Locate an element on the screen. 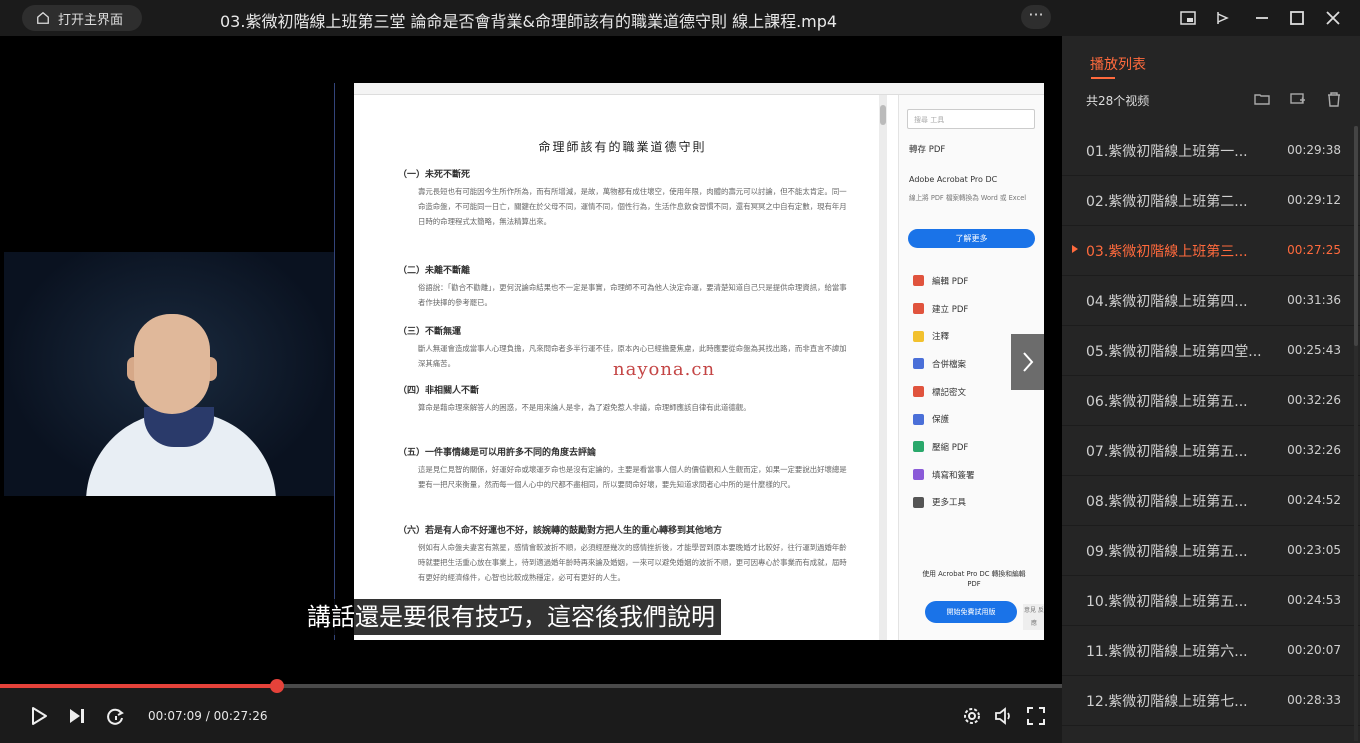 The image size is (1360, 743). comment-icon is located at coordinates (918, 336).